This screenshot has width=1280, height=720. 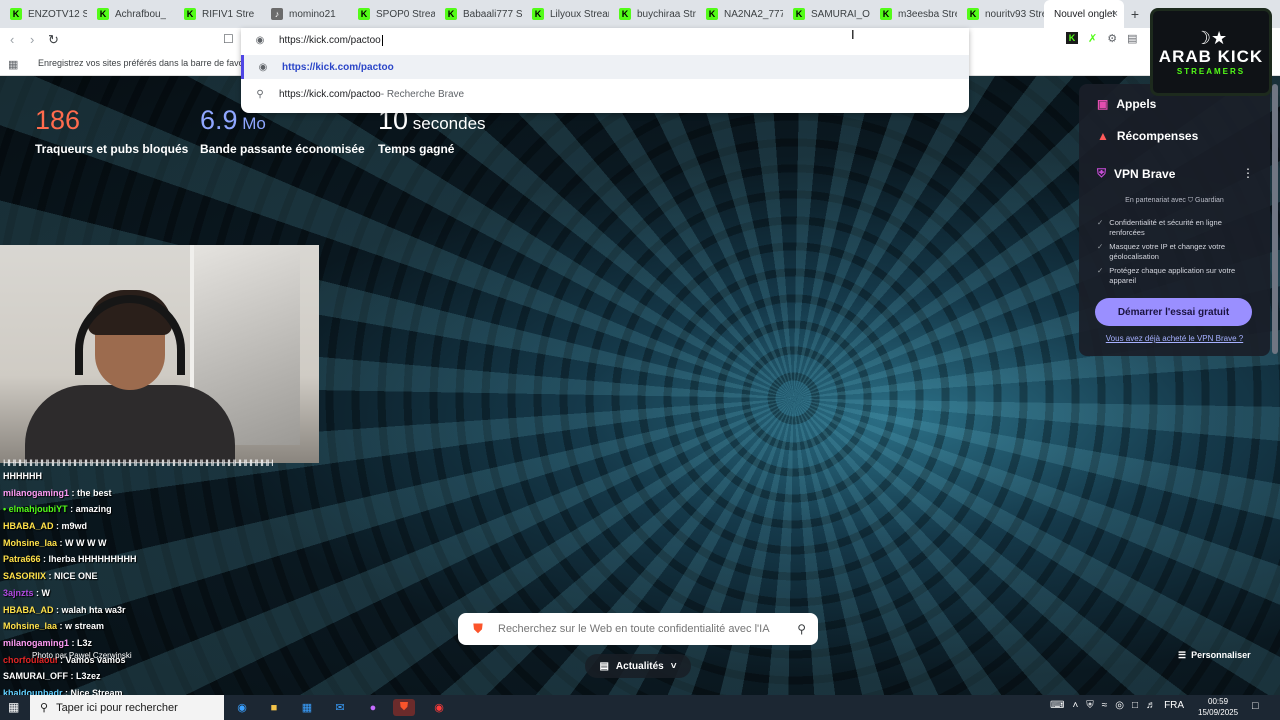 What do you see at coordinates (340, 707) in the screenshot?
I see `mail-icon: ✉` at bounding box center [340, 707].